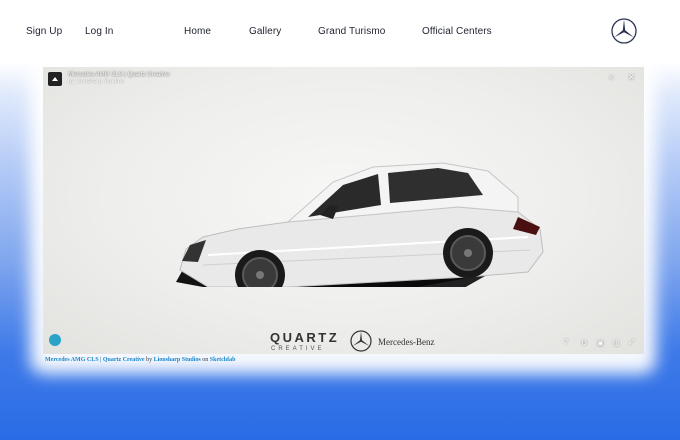  Describe the element at coordinates (55, 79) in the screenshot. I see `sketchfab-logo-icon` at that location.